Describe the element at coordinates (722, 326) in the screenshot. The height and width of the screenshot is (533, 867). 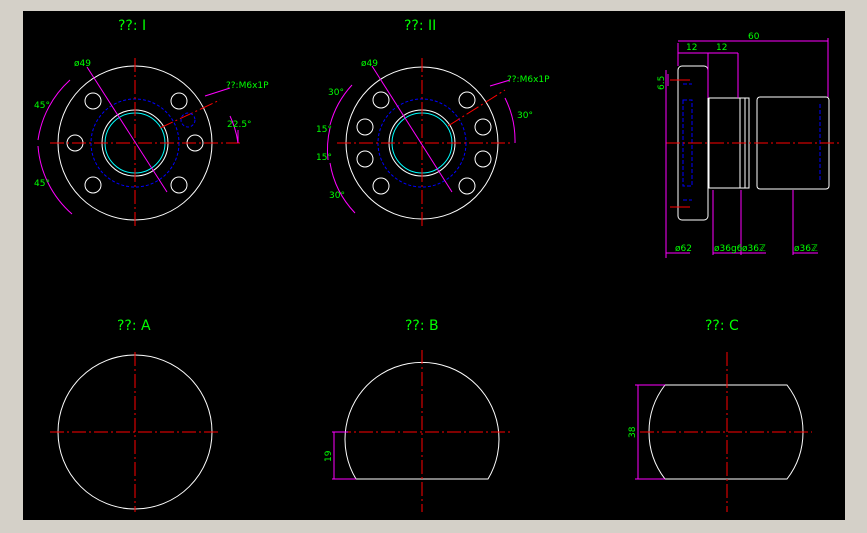
I see `view-c-title: ??: C` at that location.